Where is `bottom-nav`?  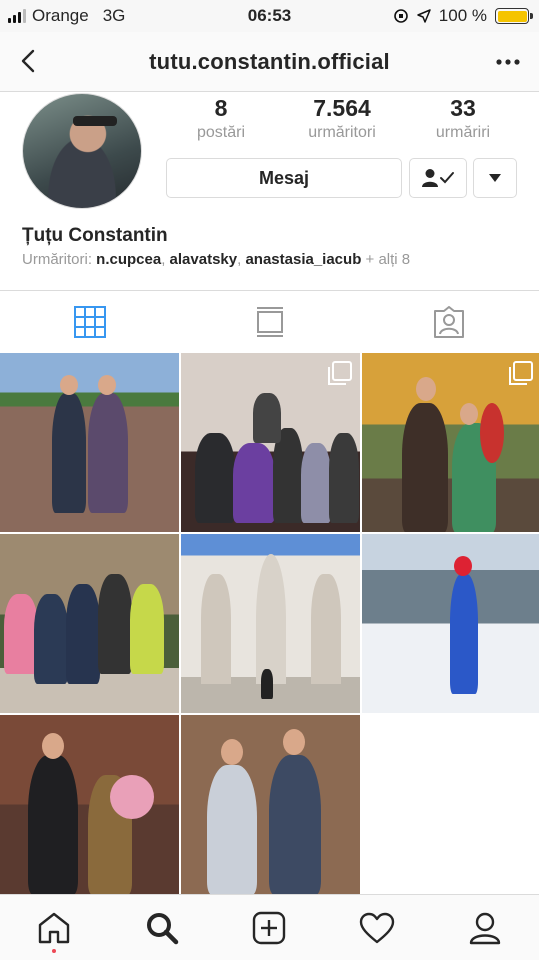 bottom-nav is located at coordinates (269, 927).